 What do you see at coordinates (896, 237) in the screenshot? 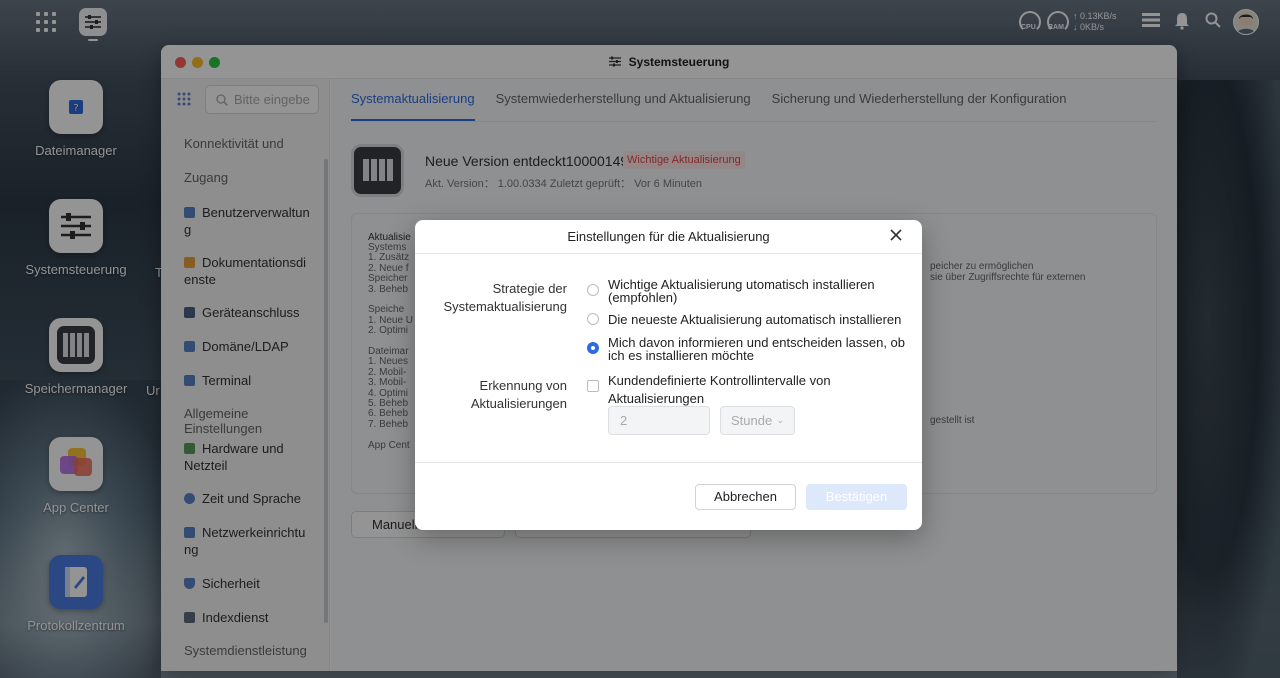
I see `close-icon` at bounding box center [896, 237].